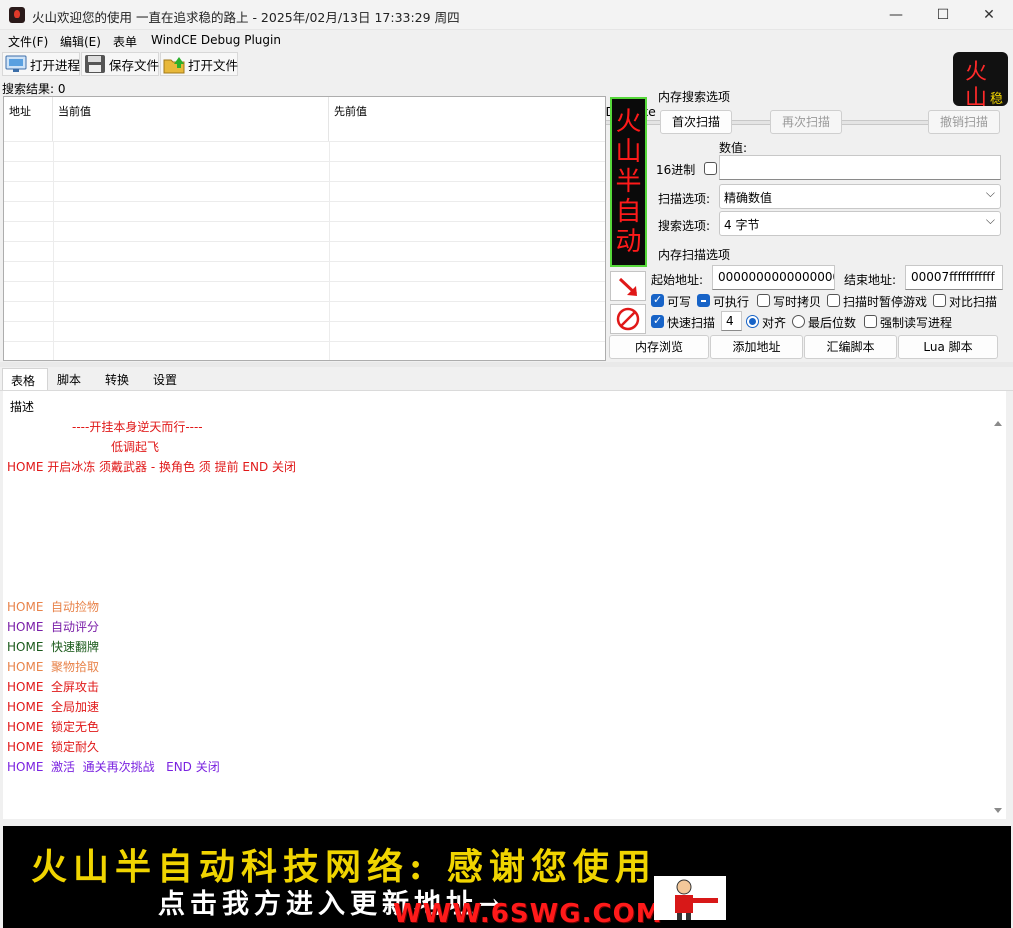  I want to click on tab-convert: 转换, so click(121, 379).